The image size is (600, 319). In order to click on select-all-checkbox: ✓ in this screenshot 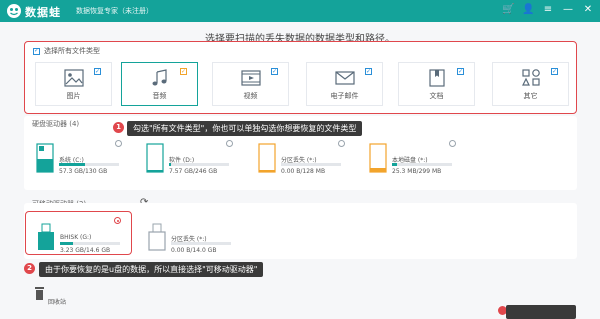, I will do `click(36, 51)`.